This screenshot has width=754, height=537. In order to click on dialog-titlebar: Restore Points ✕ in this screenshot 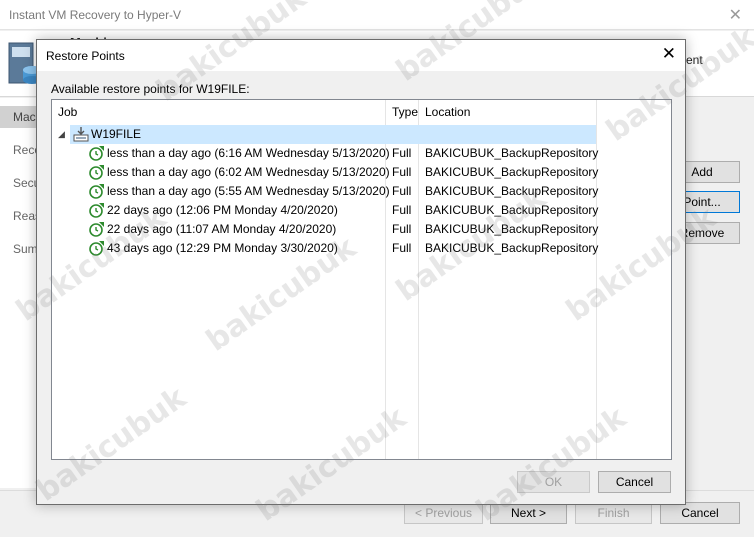, I will do `click(361, 55)`.